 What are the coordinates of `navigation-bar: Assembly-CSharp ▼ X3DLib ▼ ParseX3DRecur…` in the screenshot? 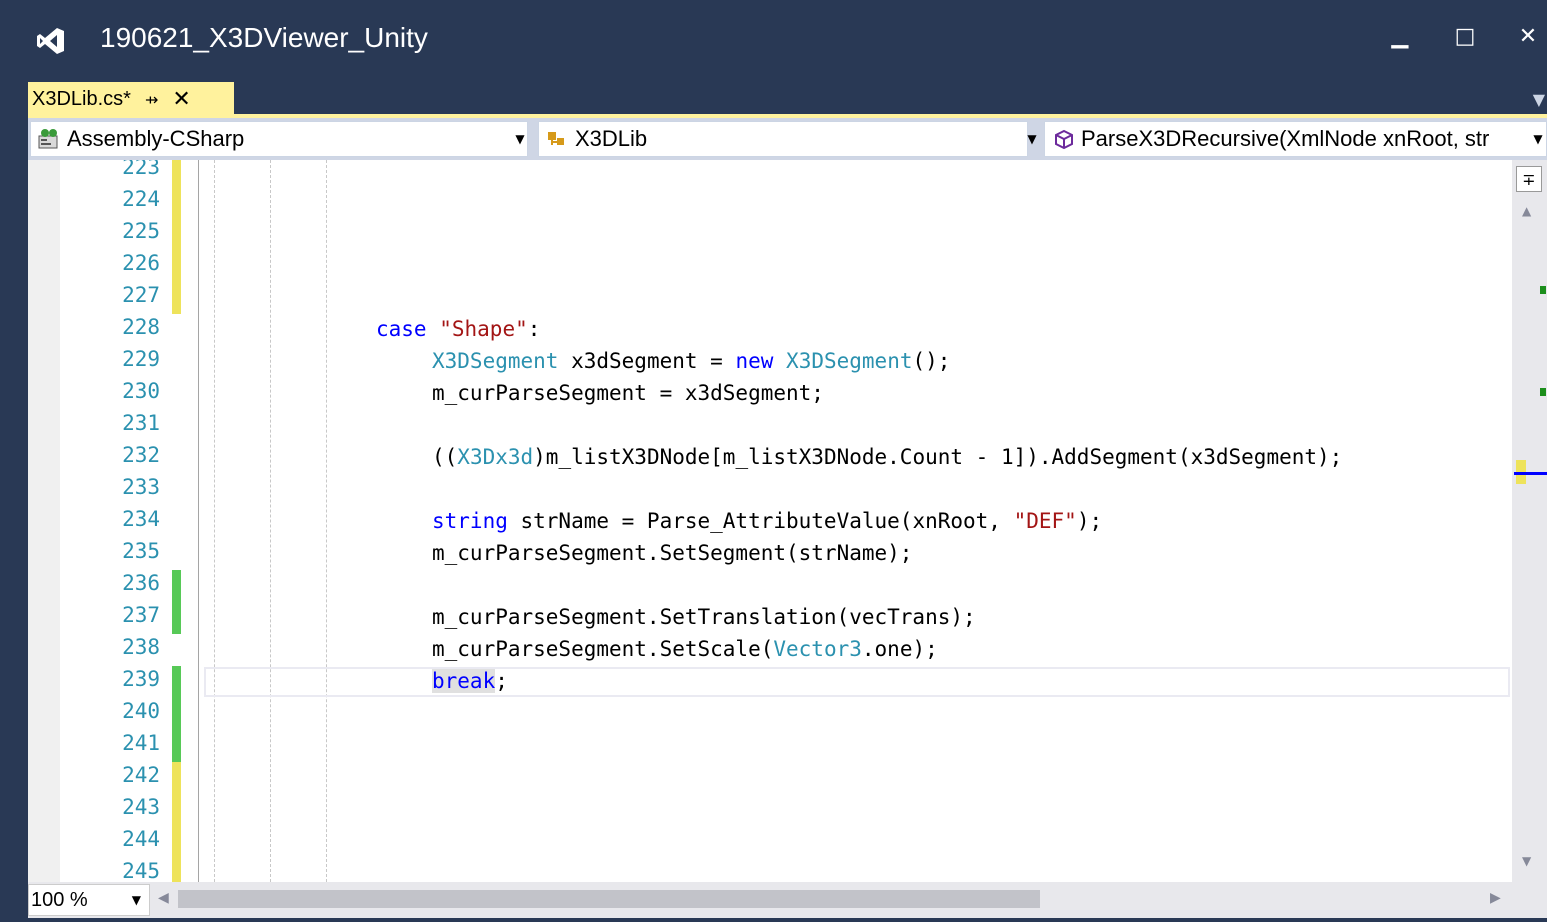 It's located at (787, 139).